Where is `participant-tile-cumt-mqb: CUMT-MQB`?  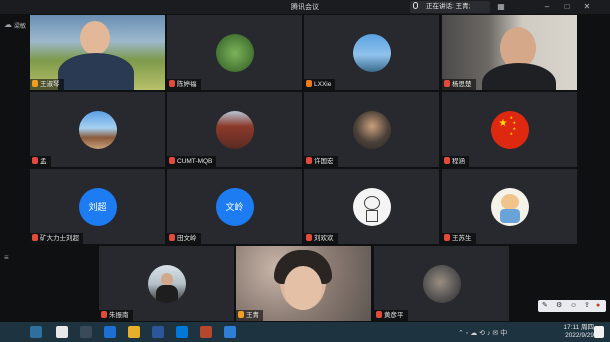
participant-tile-cumt-mqb: CUMT-MQB is located at coordinates (234, 129).